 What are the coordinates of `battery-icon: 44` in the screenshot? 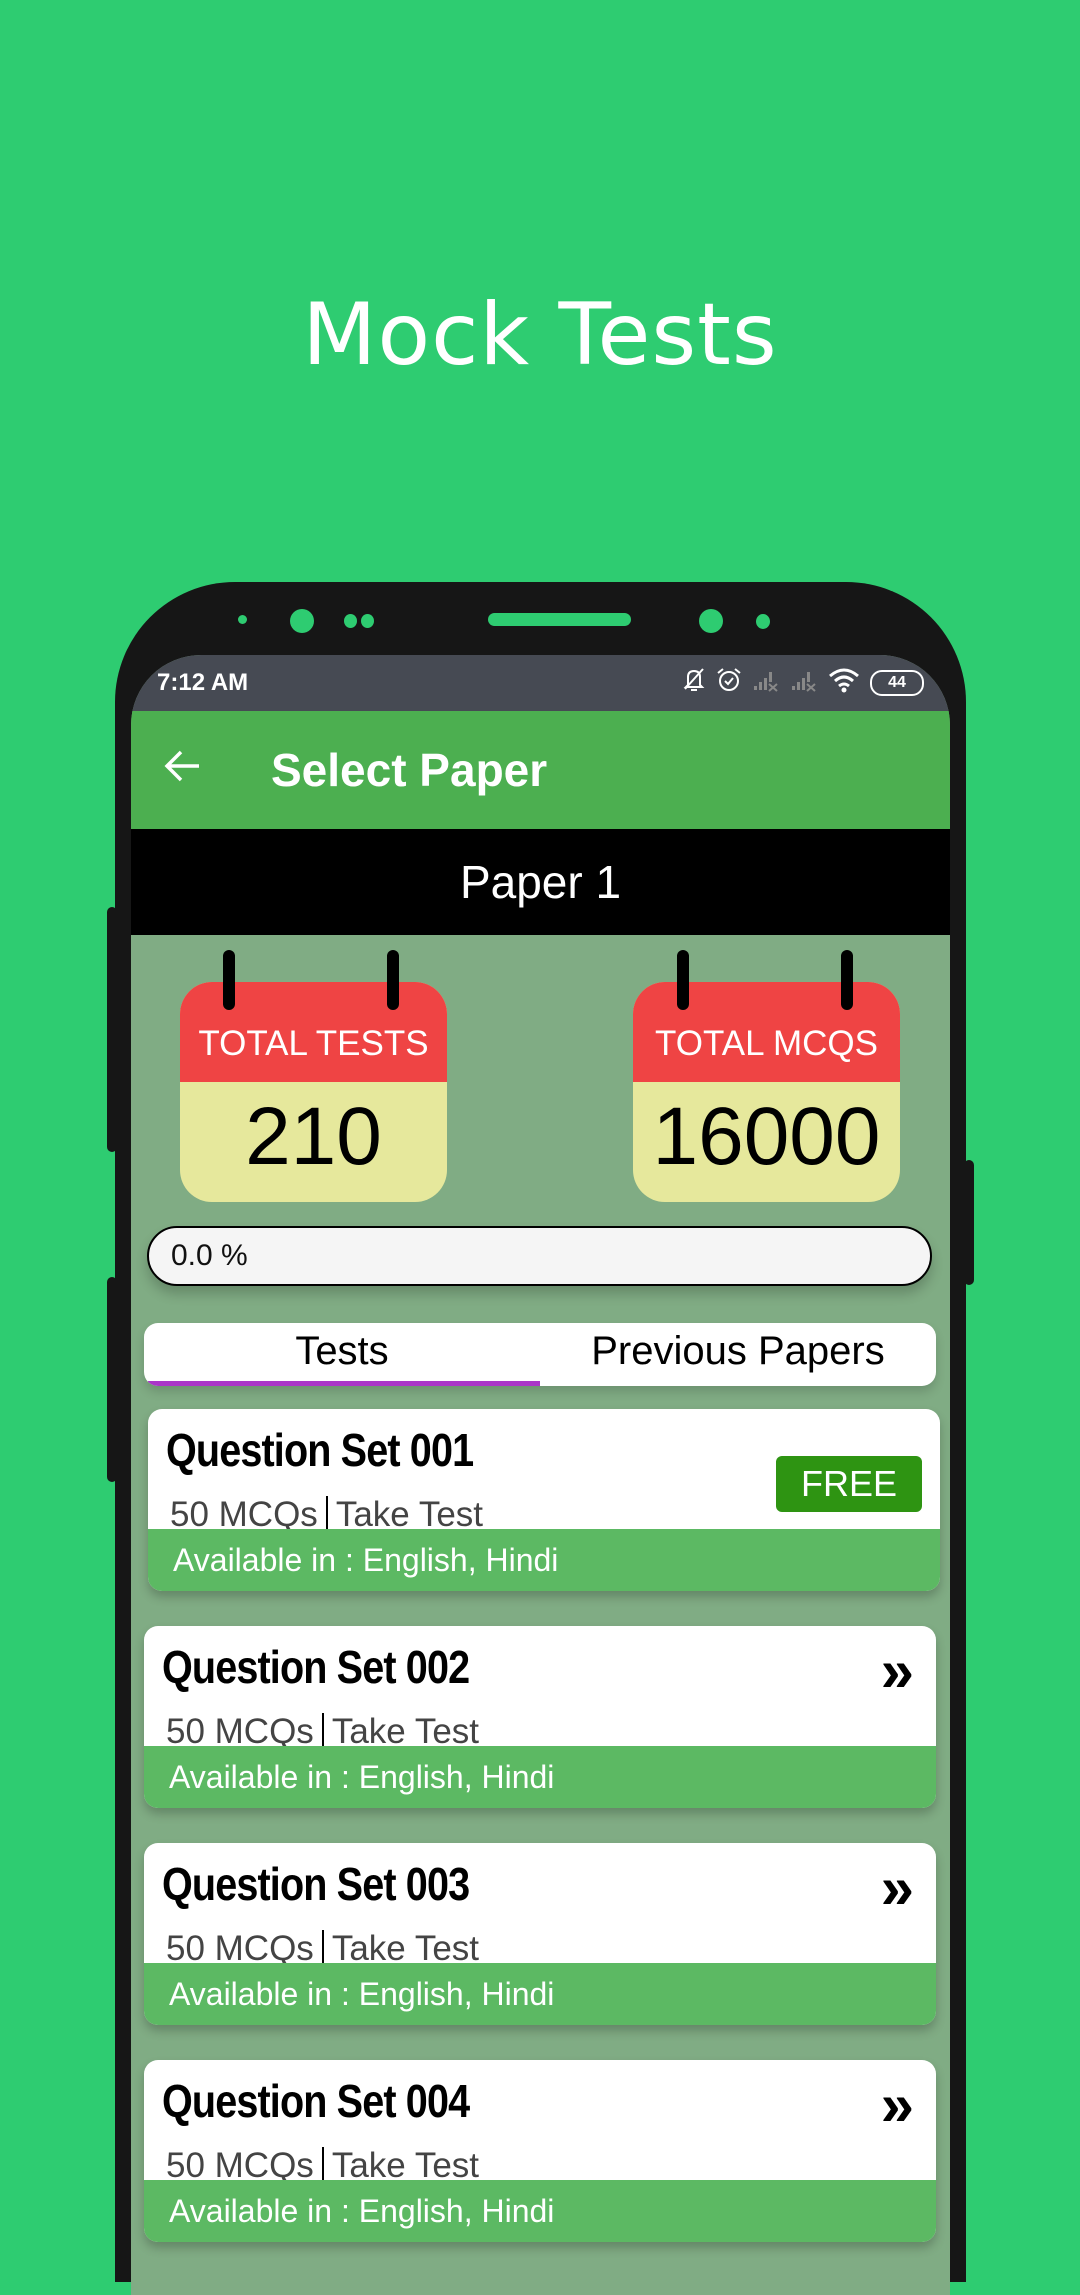 It's located at (897, 682).